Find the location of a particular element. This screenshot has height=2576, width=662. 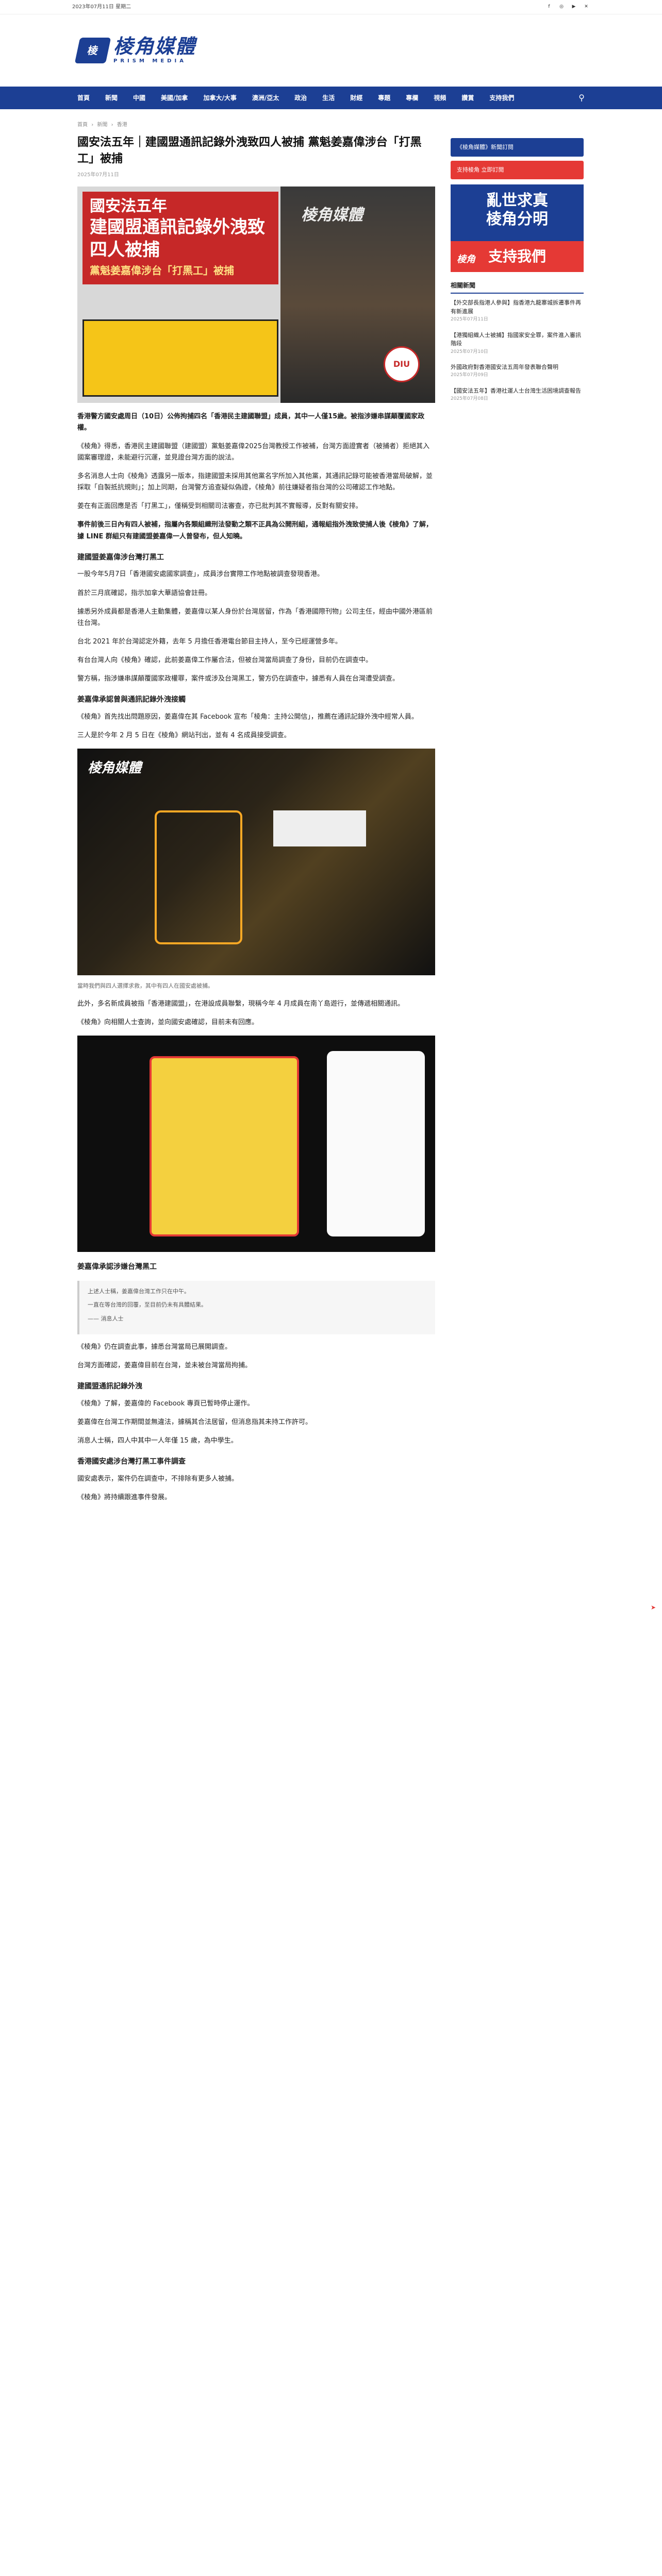

nav-item-australia: 澳洲/亞太 is located at coordinates (266, 98).